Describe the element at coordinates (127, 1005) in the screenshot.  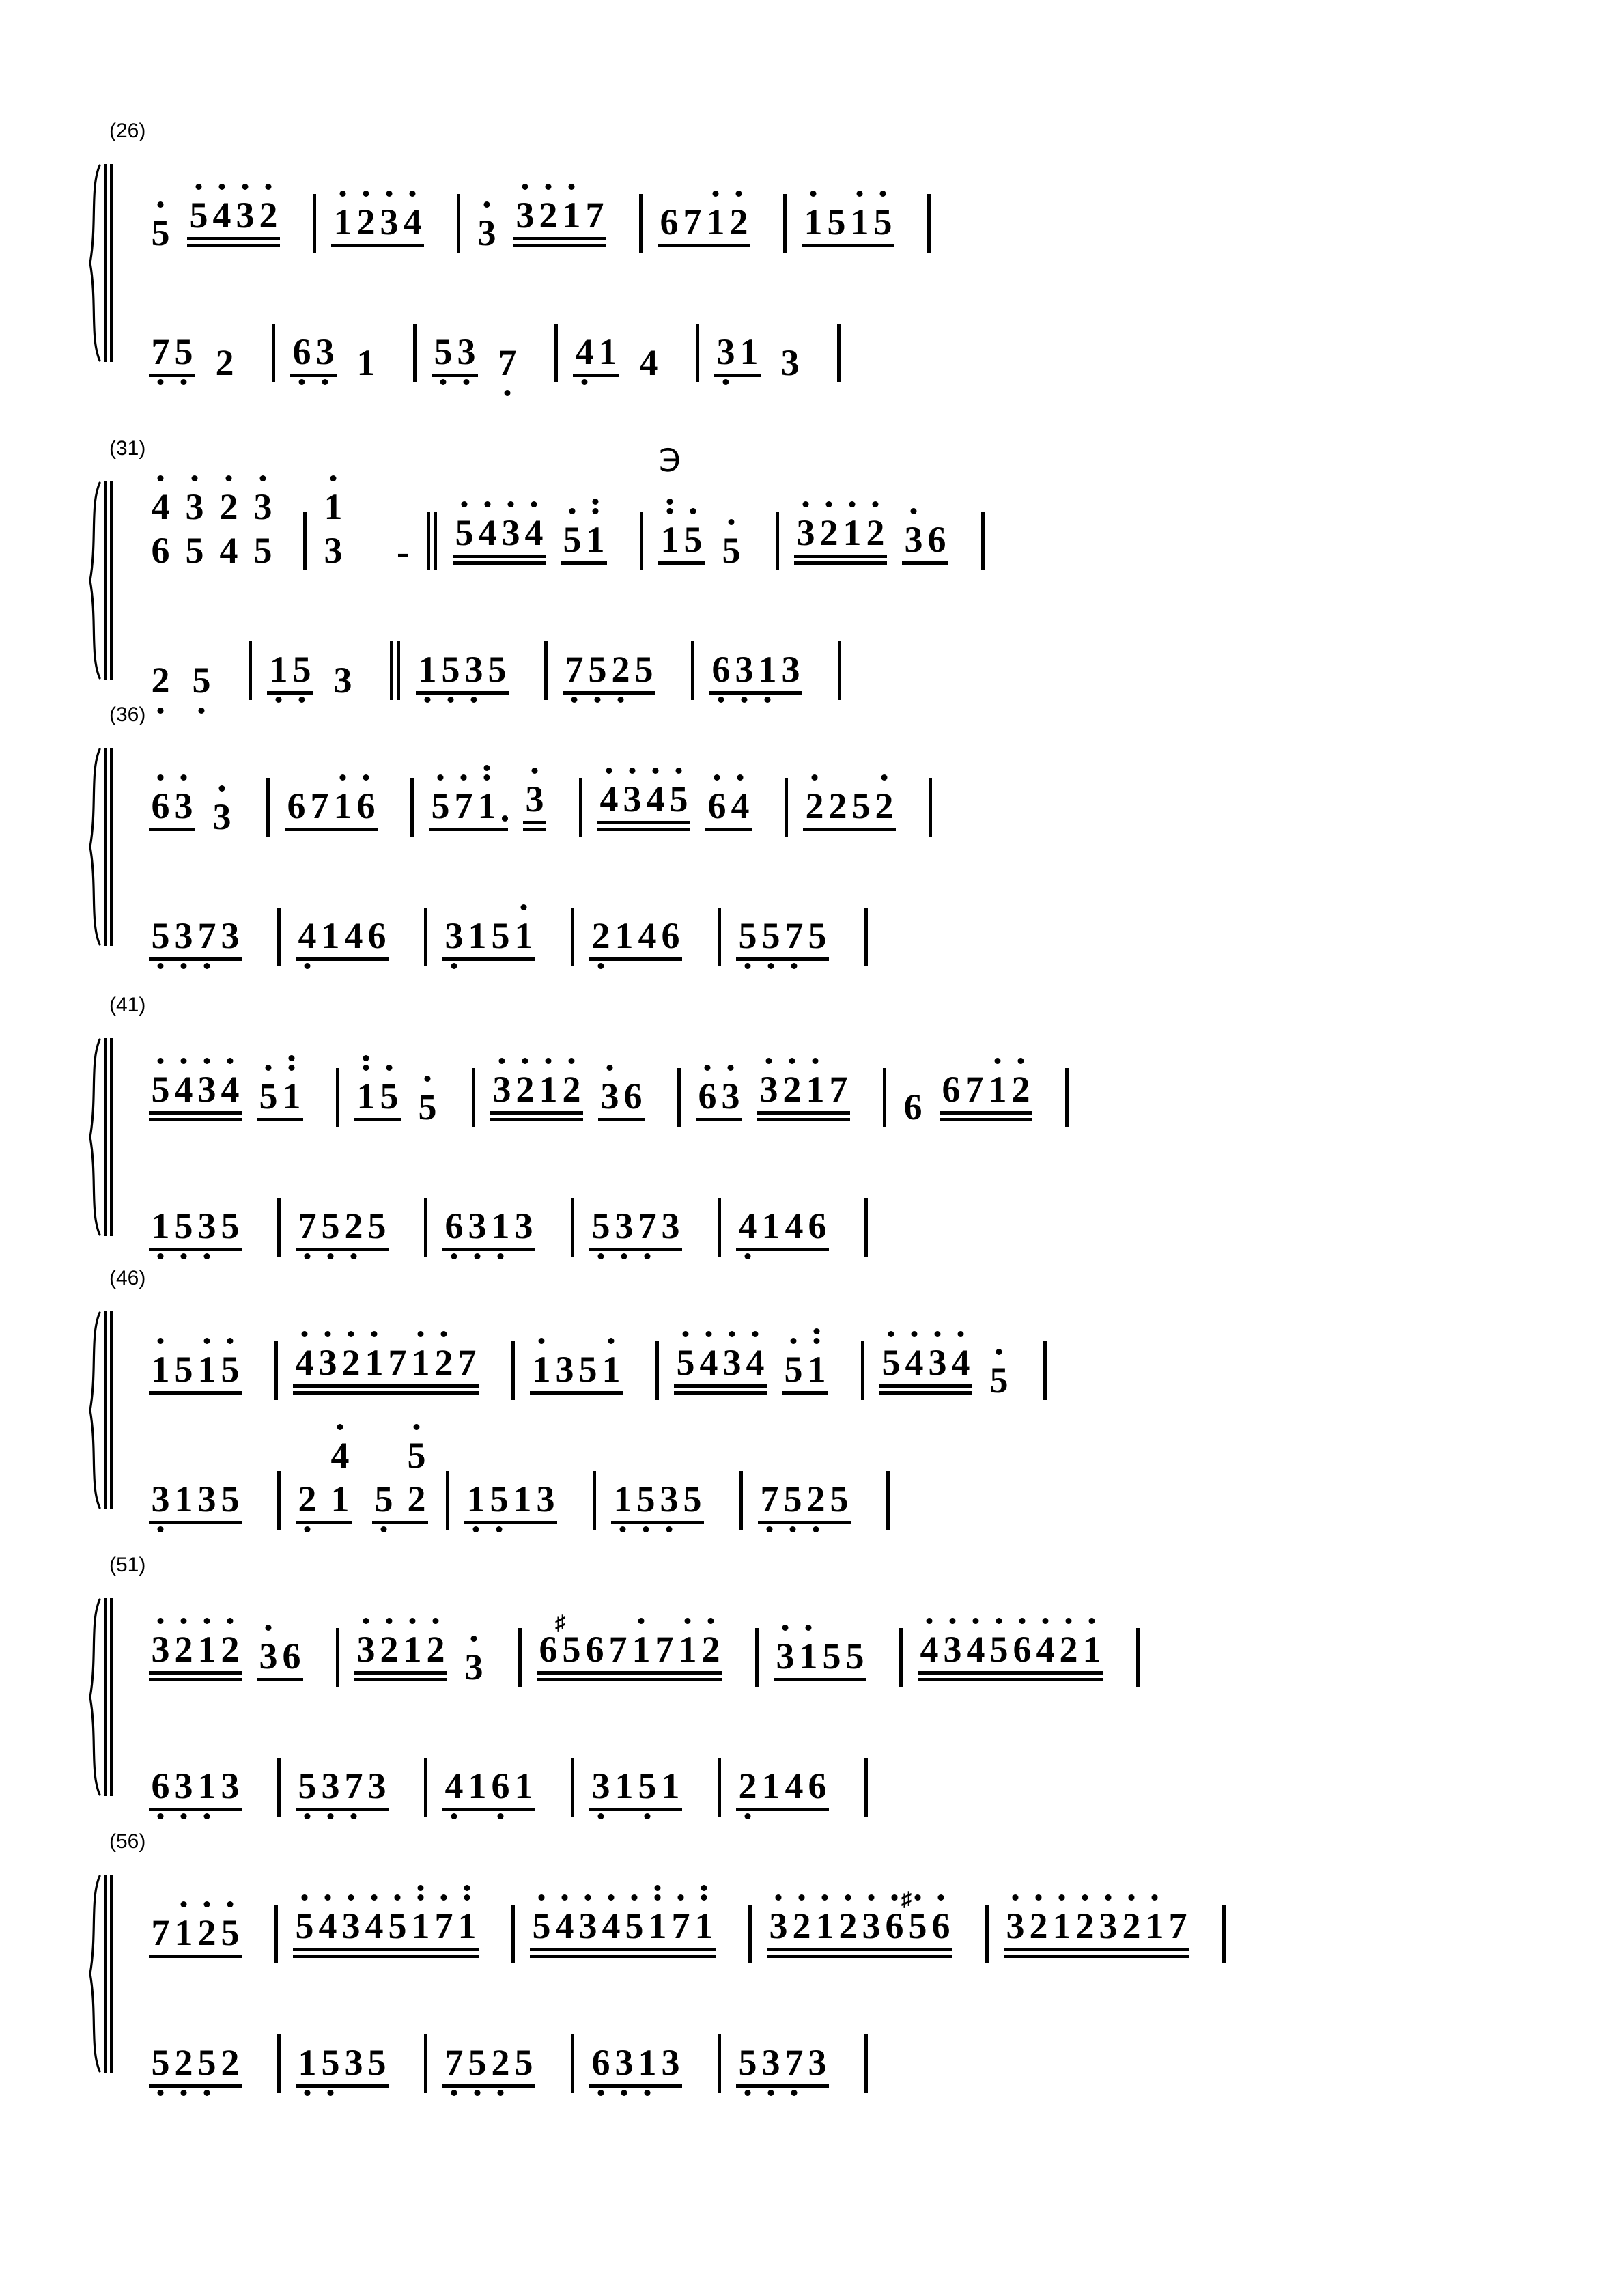
I see `measure-number: (41)` at that location.